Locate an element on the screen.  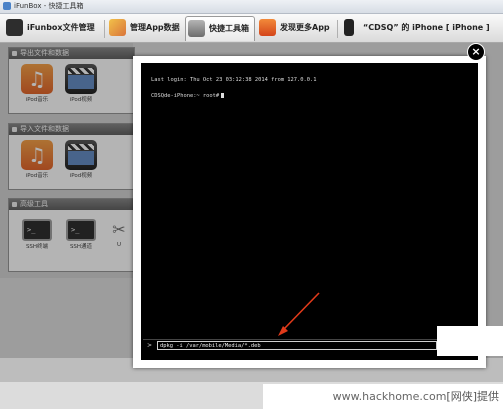
tab-file-manager: iFunbox文件管理 is located at coordinates (53, 28).